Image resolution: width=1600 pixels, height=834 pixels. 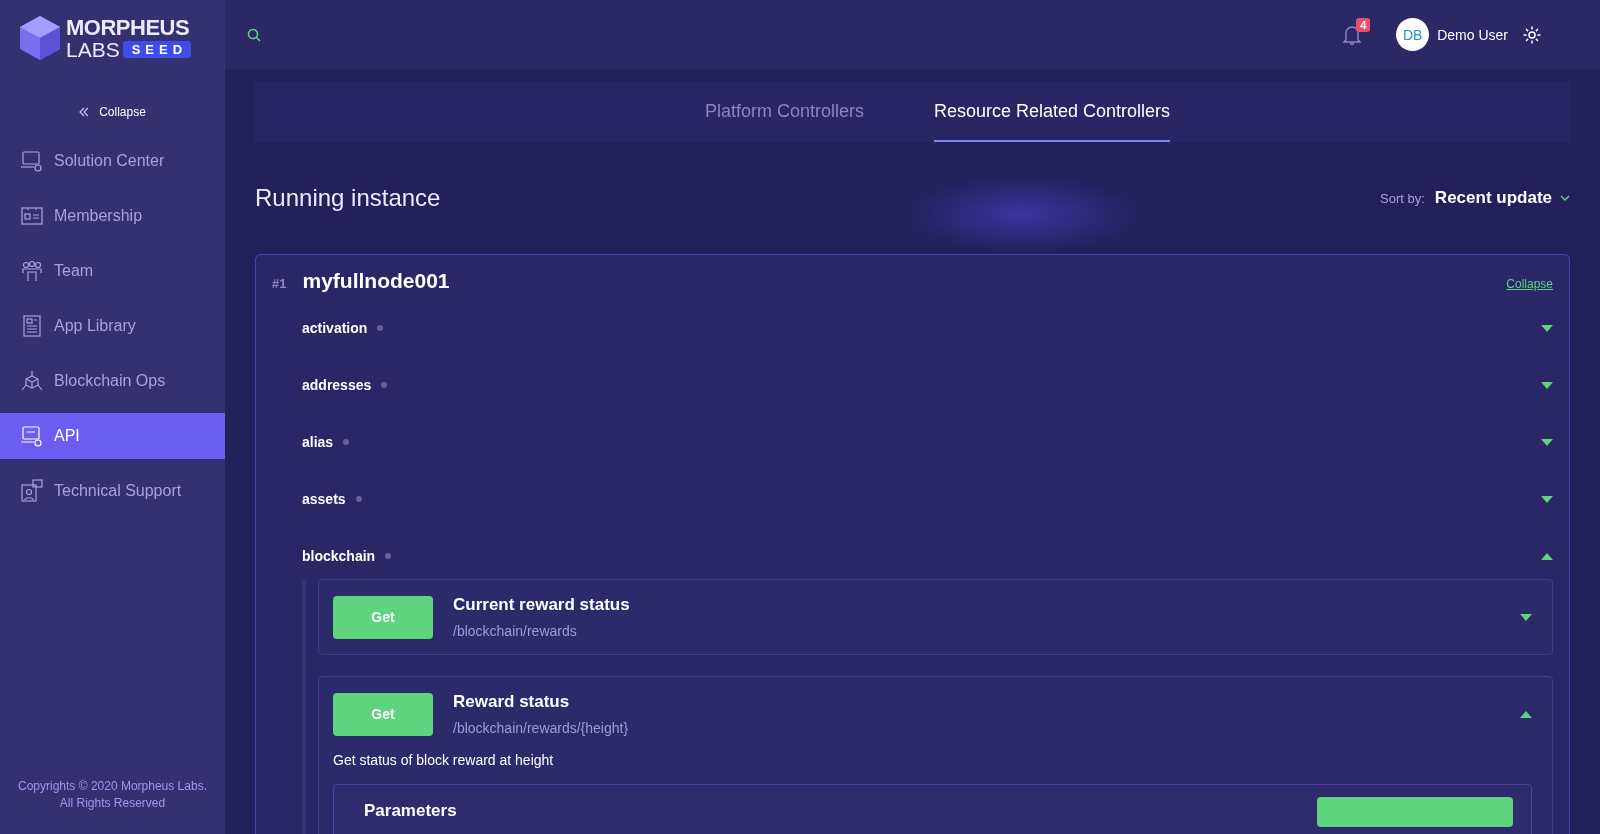 I want to click on laptop-gear-icon, so click(x=32, y=161).